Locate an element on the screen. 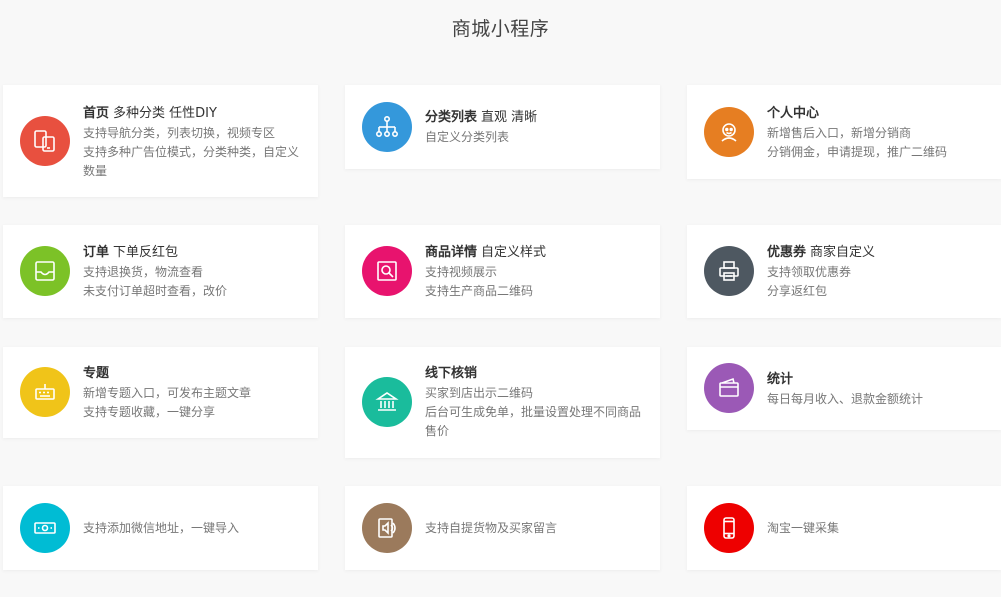 This screenshot has height=597, width=1001. card-text: 淘宝一键采集 is located at coordinates (880, 528).